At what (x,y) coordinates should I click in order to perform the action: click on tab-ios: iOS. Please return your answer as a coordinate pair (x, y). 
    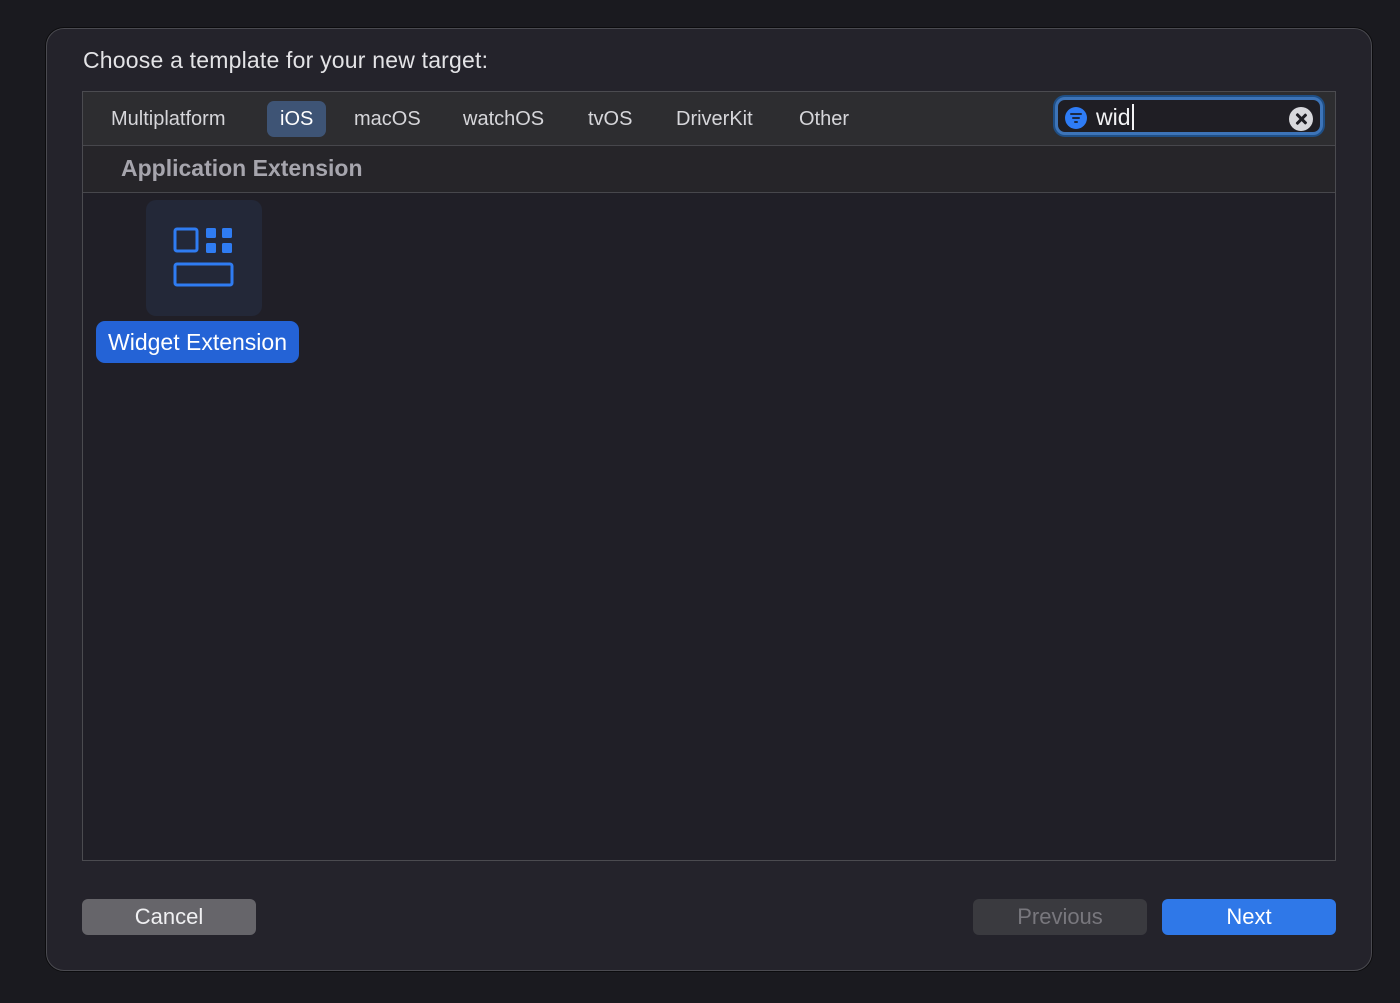
    Looking at the image, I should click on (297, 119).